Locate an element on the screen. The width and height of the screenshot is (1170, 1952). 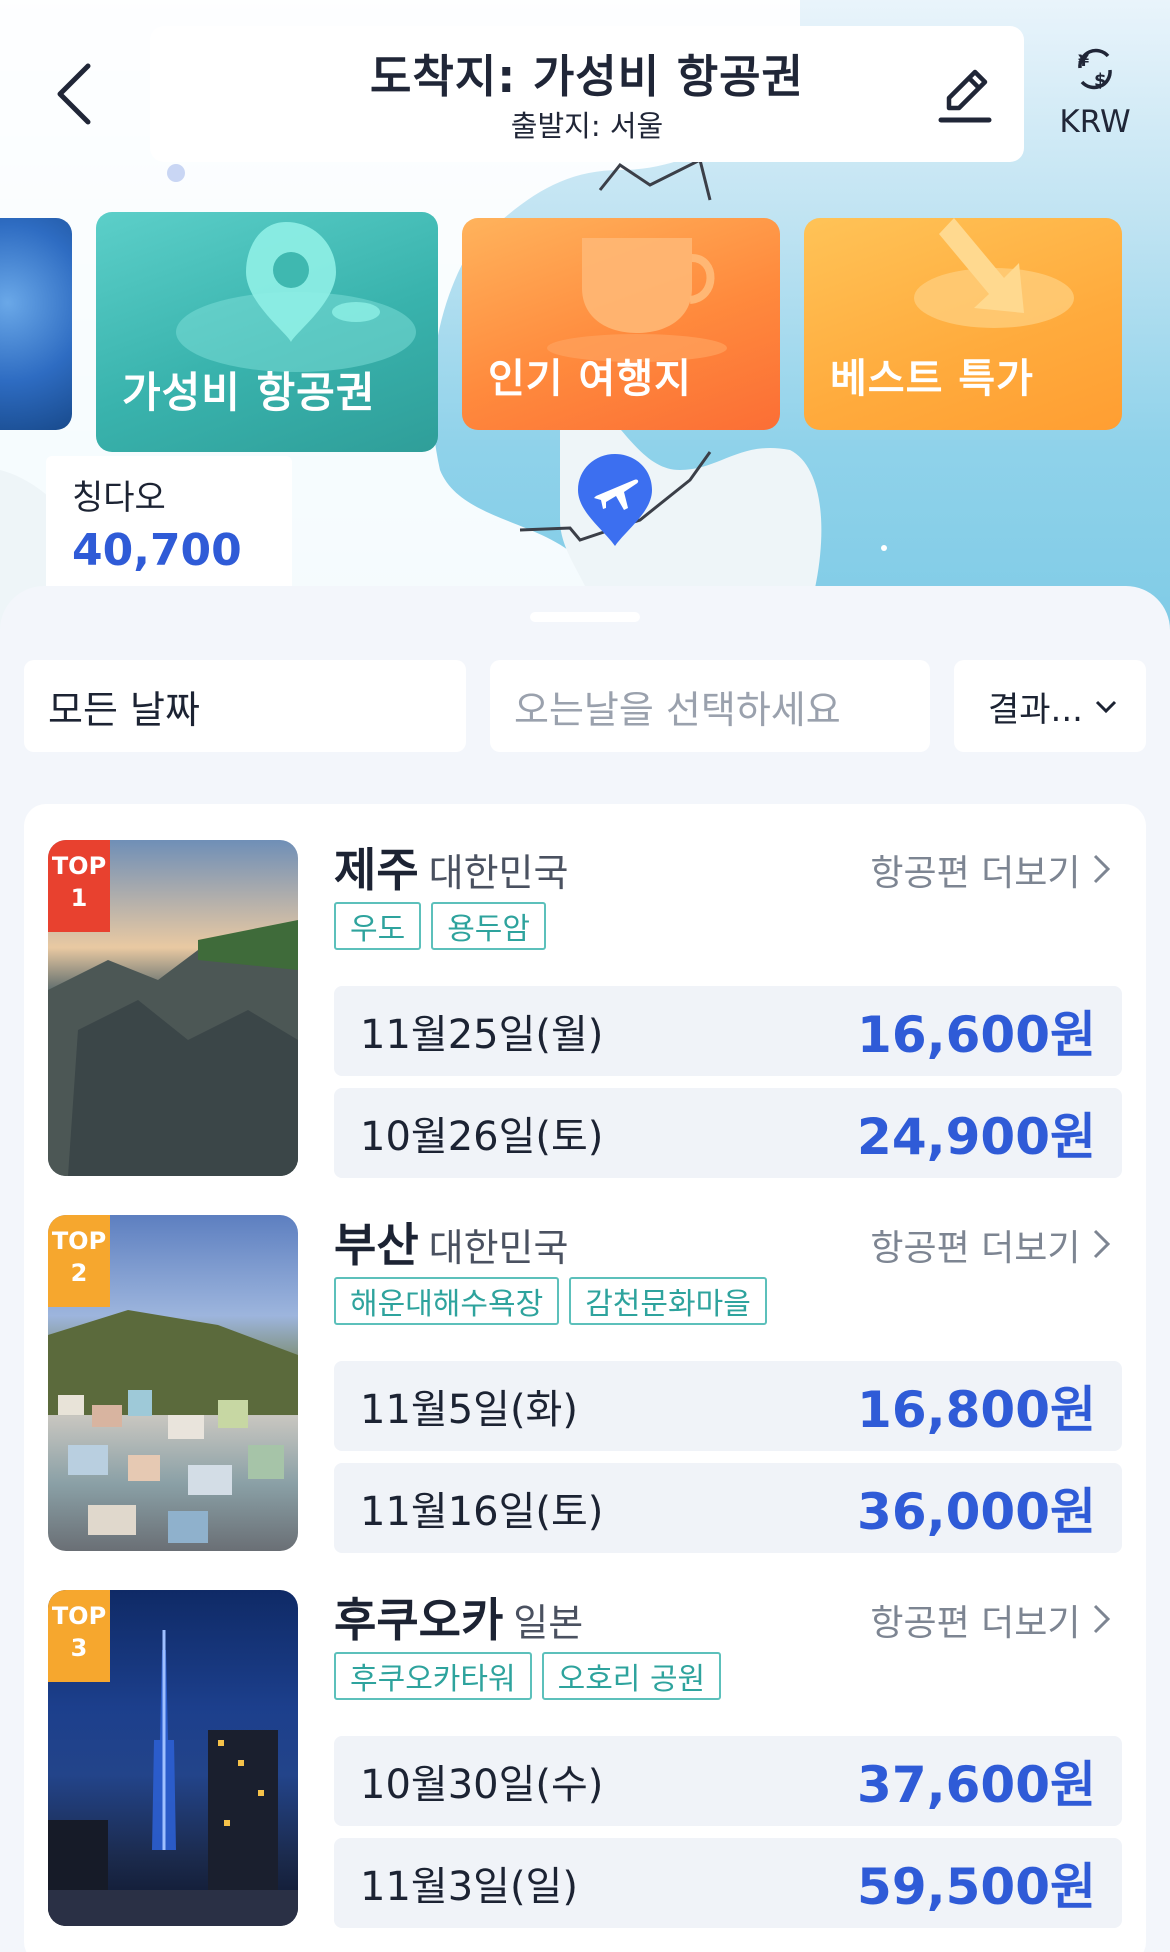
attraction-tag: 오호리 공원 is located at coordinates (631, 1676).